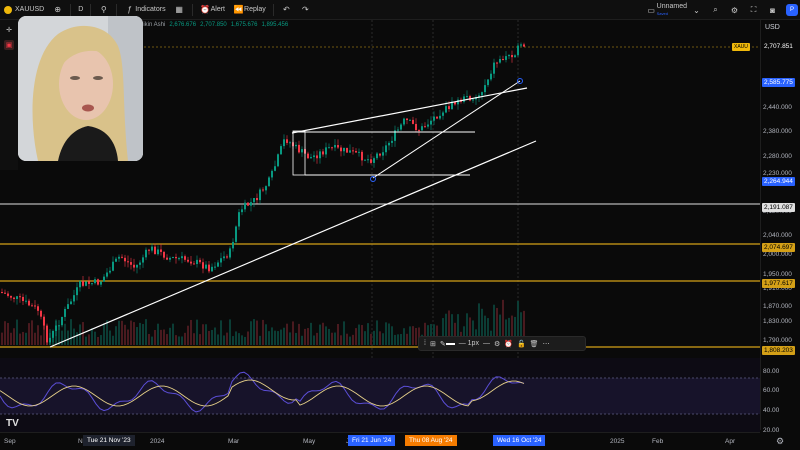  I want to click on ohlc-close: 1,895.456, so click(275, 25).